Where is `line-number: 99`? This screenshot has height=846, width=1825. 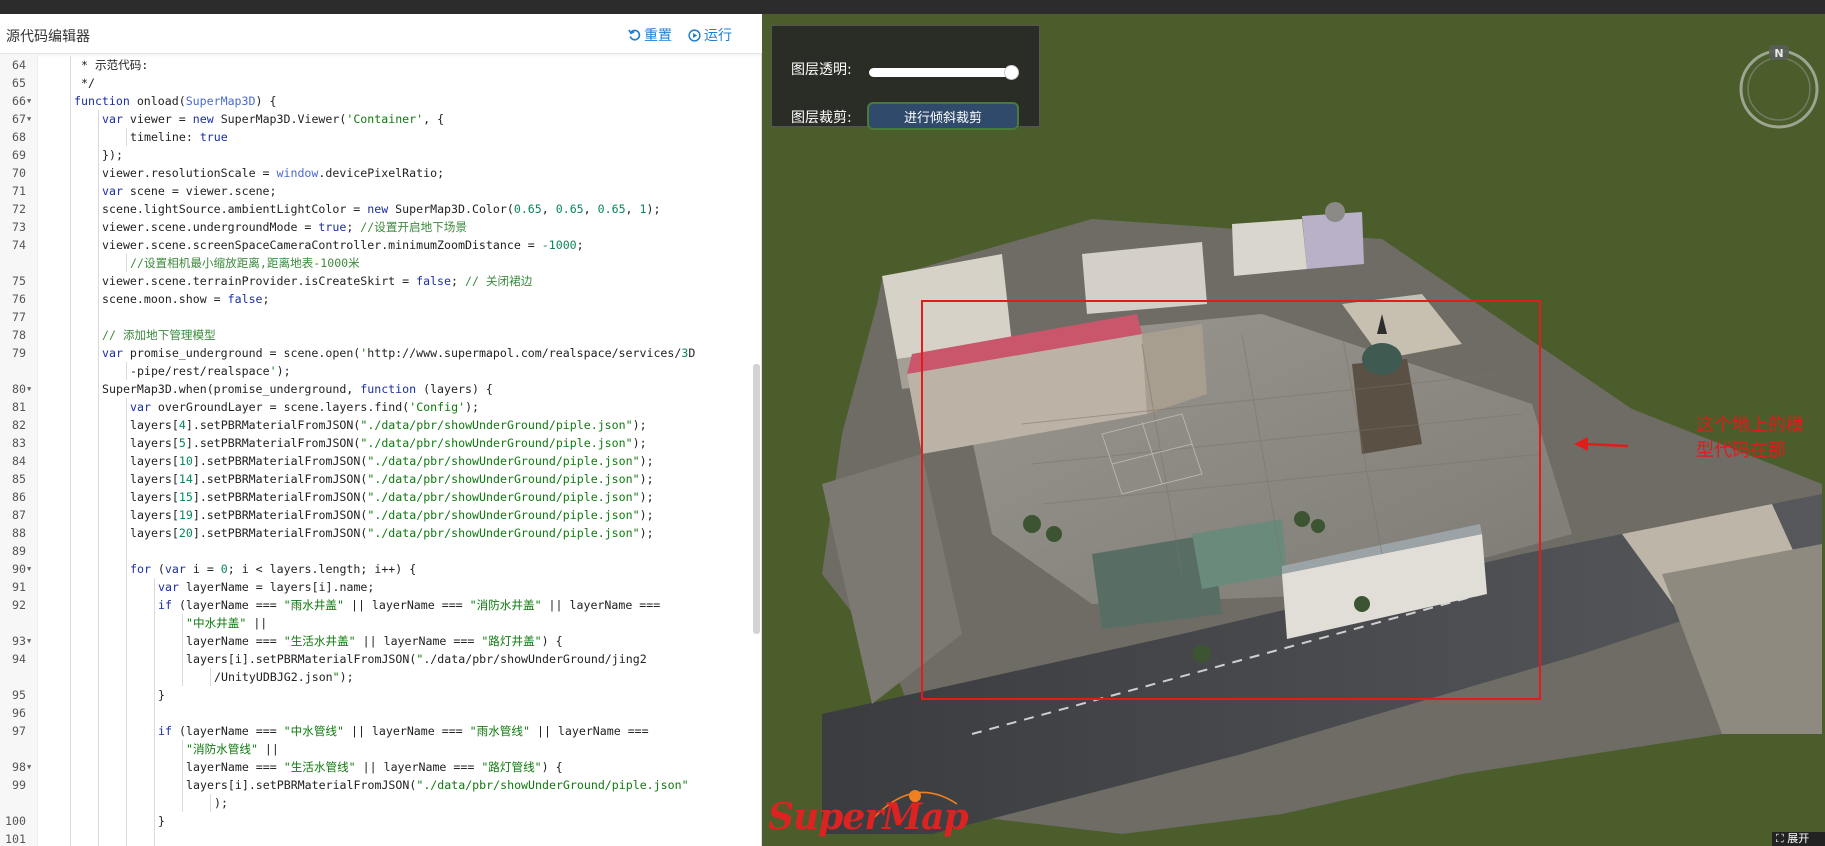
line-number: 99 is located at coordinates (19, 785).